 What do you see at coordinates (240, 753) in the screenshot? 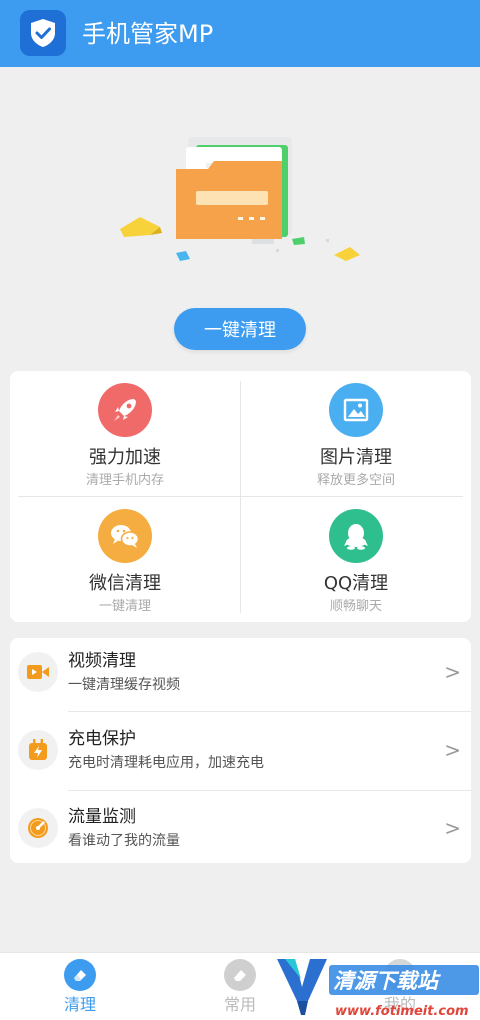
I see `list-item-charge-protect: 充电保护 充电时清理耗电应用，加速充电 >` at bounding box center [240, 753].